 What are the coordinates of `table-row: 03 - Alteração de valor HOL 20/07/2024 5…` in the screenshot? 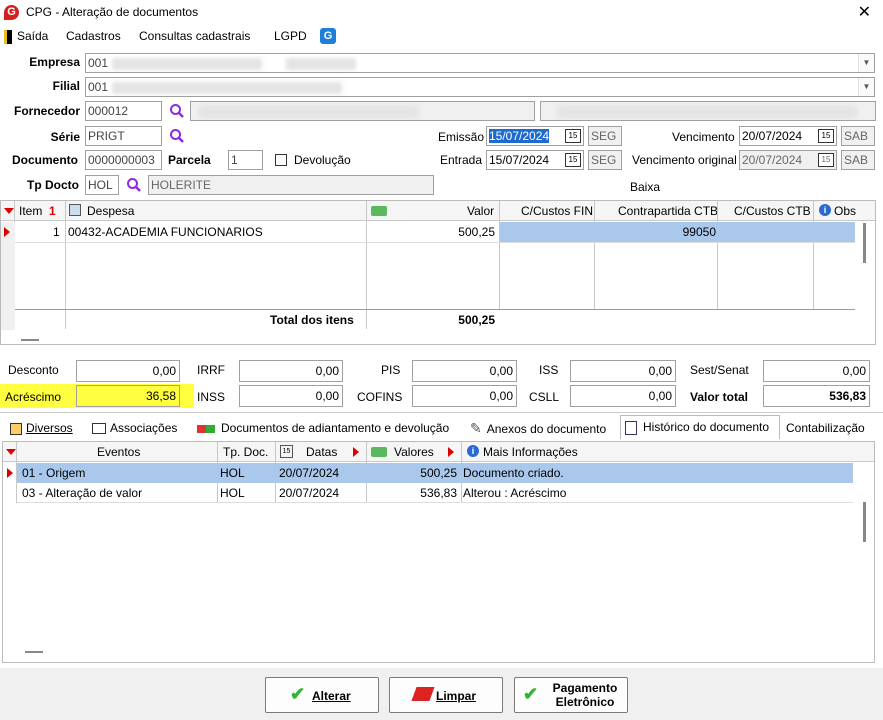 It's located at (435, 493).